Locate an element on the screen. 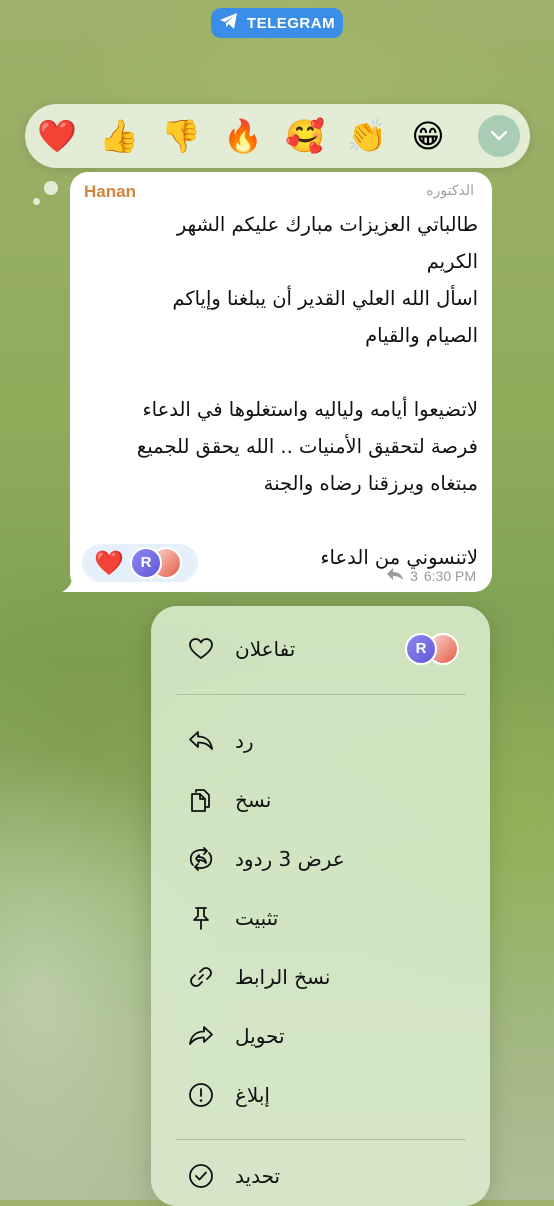  menu-divider-bottom is located at coordinates (320, 1139).